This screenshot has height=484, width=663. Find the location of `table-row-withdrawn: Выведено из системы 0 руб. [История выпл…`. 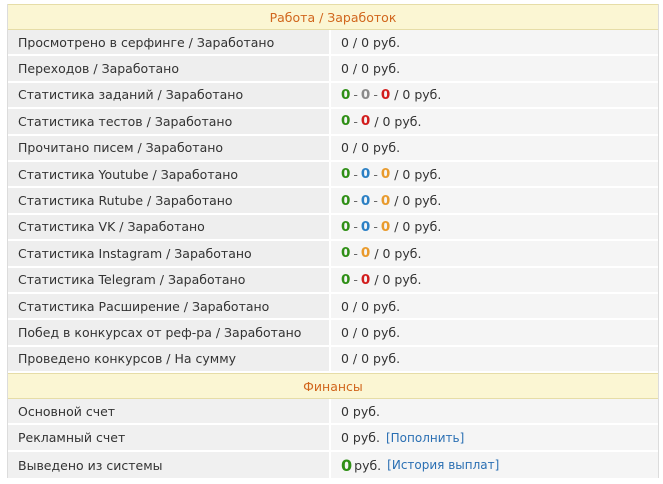

table-row-withdrawn: Выведено из системы 0 руб. [История выпл… is located at coordinates (333, 465).